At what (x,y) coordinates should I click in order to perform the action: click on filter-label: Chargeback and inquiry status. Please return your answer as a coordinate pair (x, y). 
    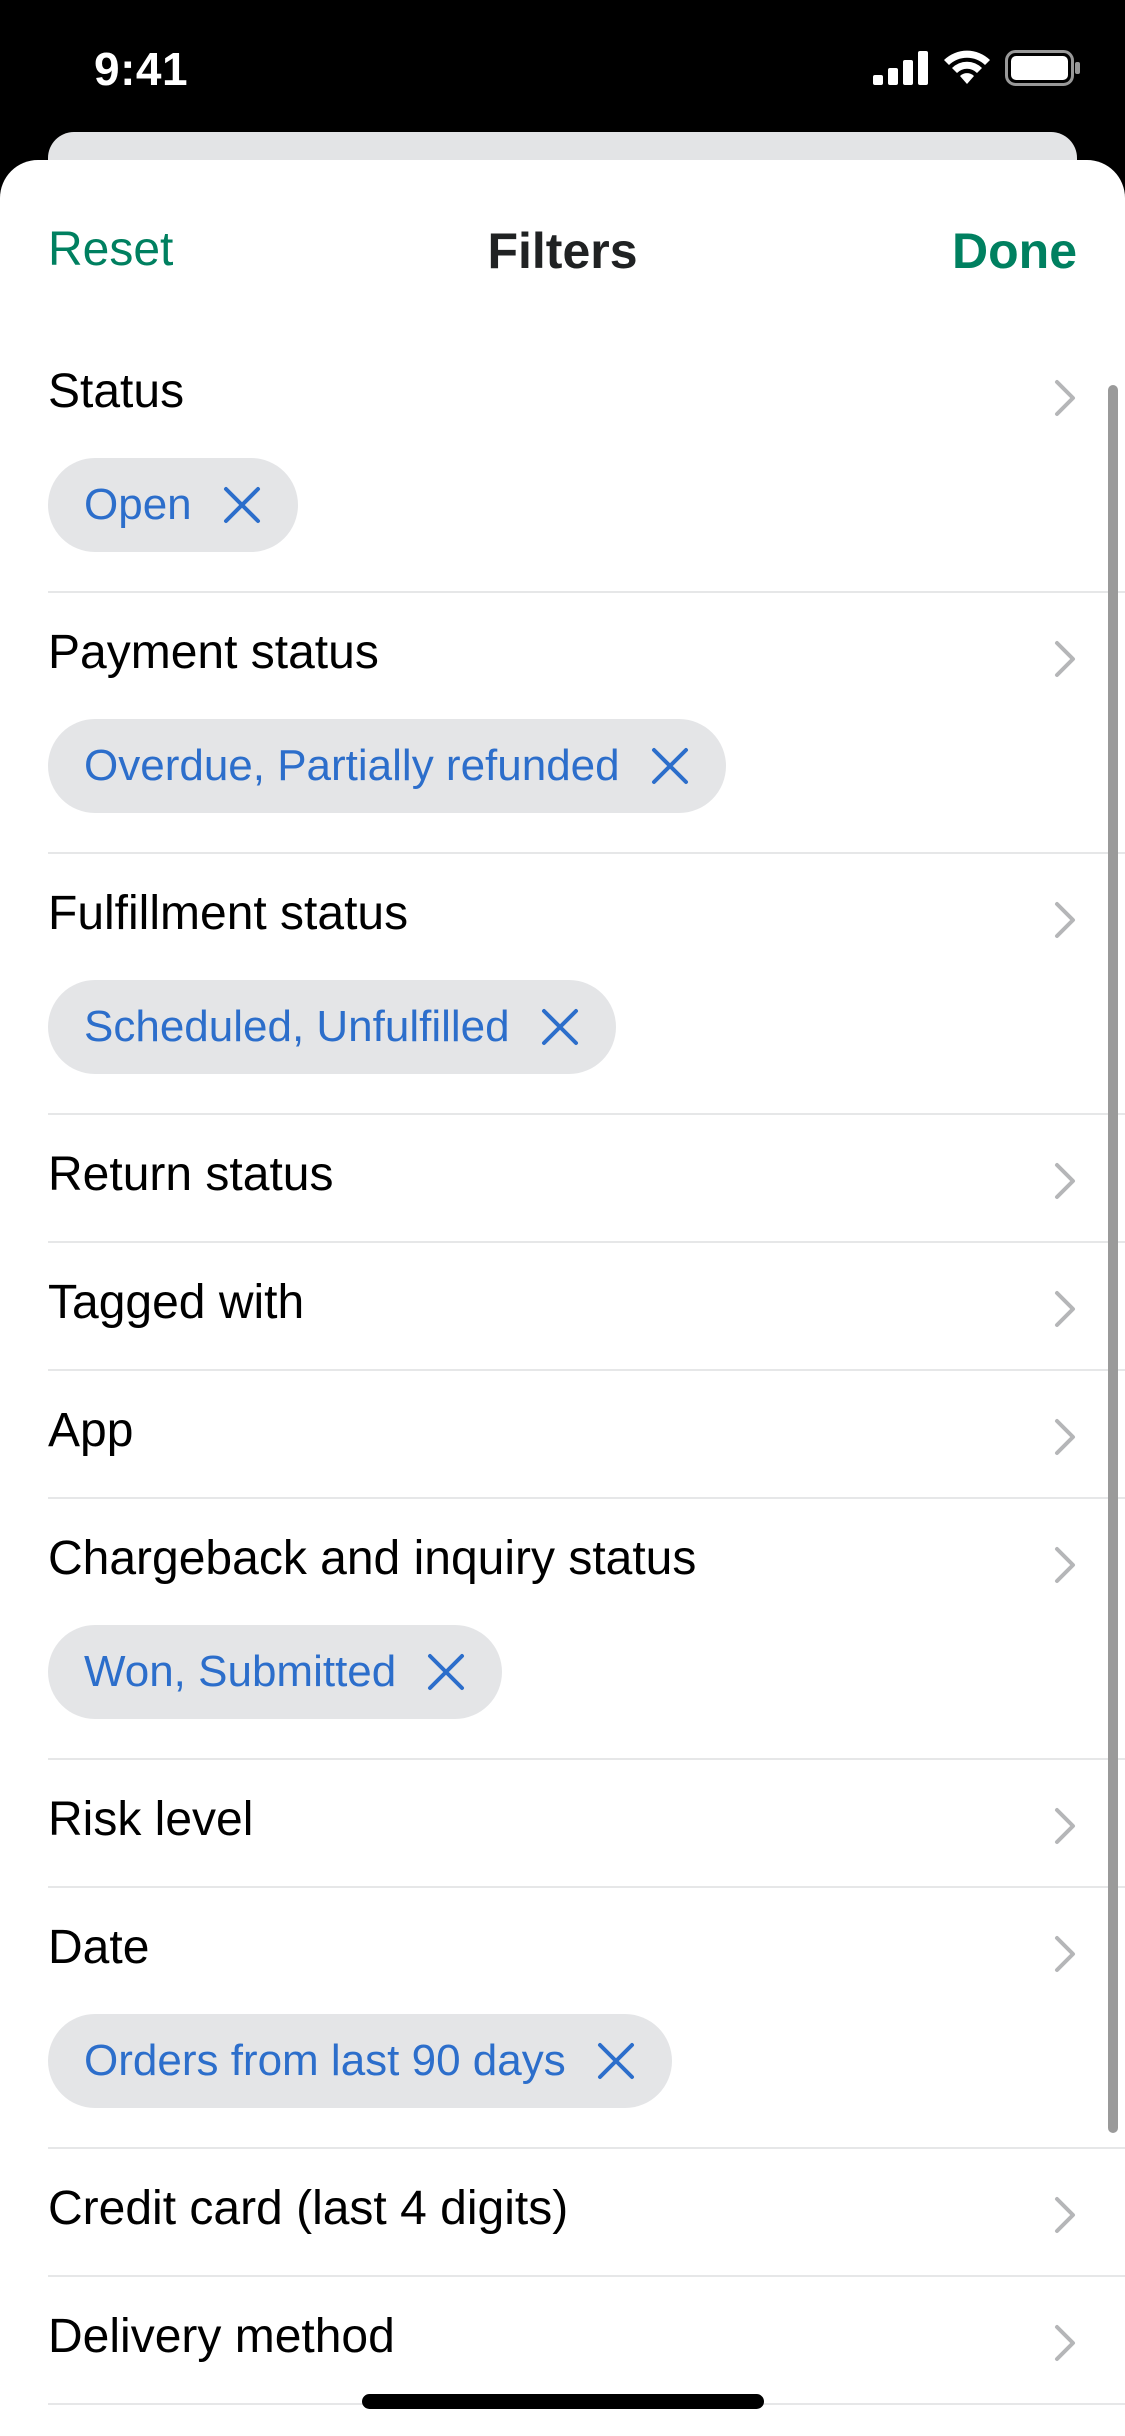
    Looking at the image, I should click on (372, 1558).